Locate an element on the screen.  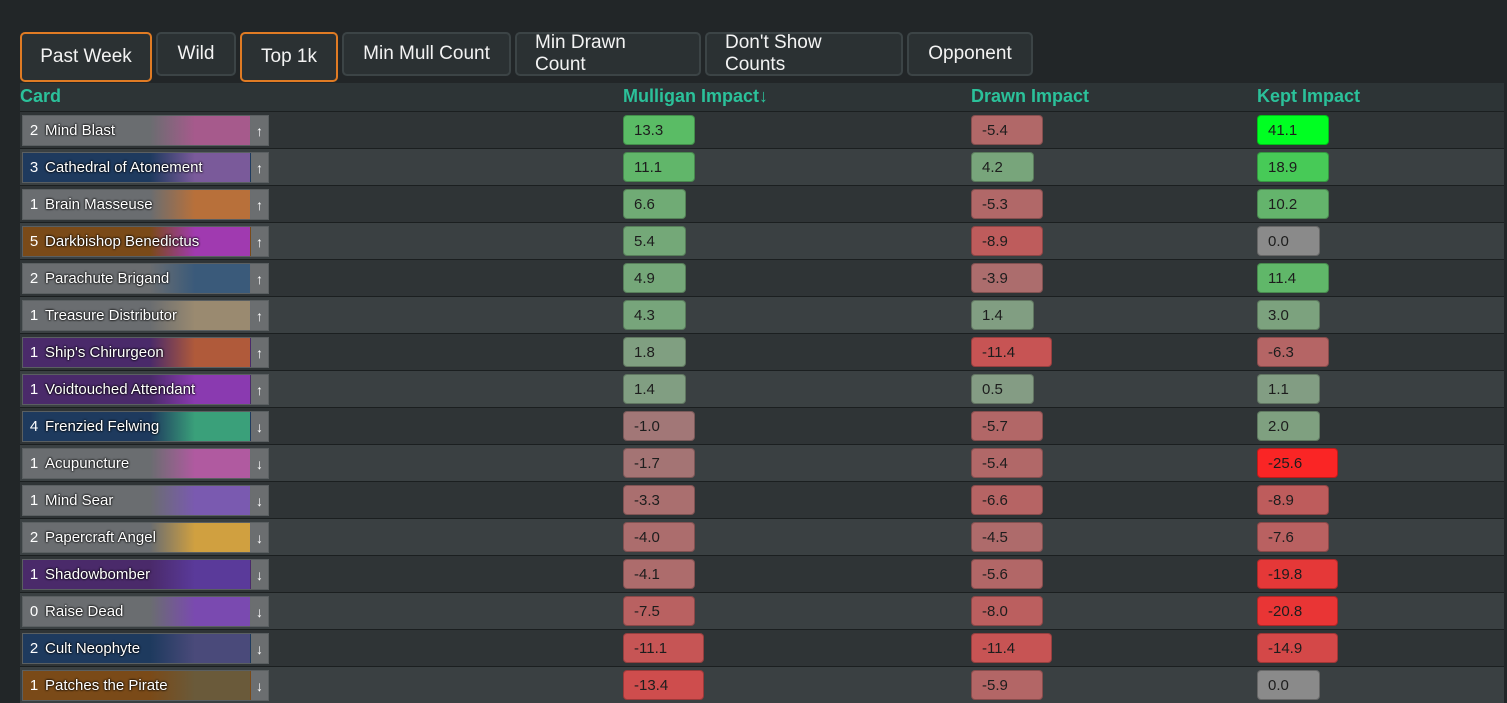
mulligan-impact-value: 4.9 is located at coordinates (654, 278).